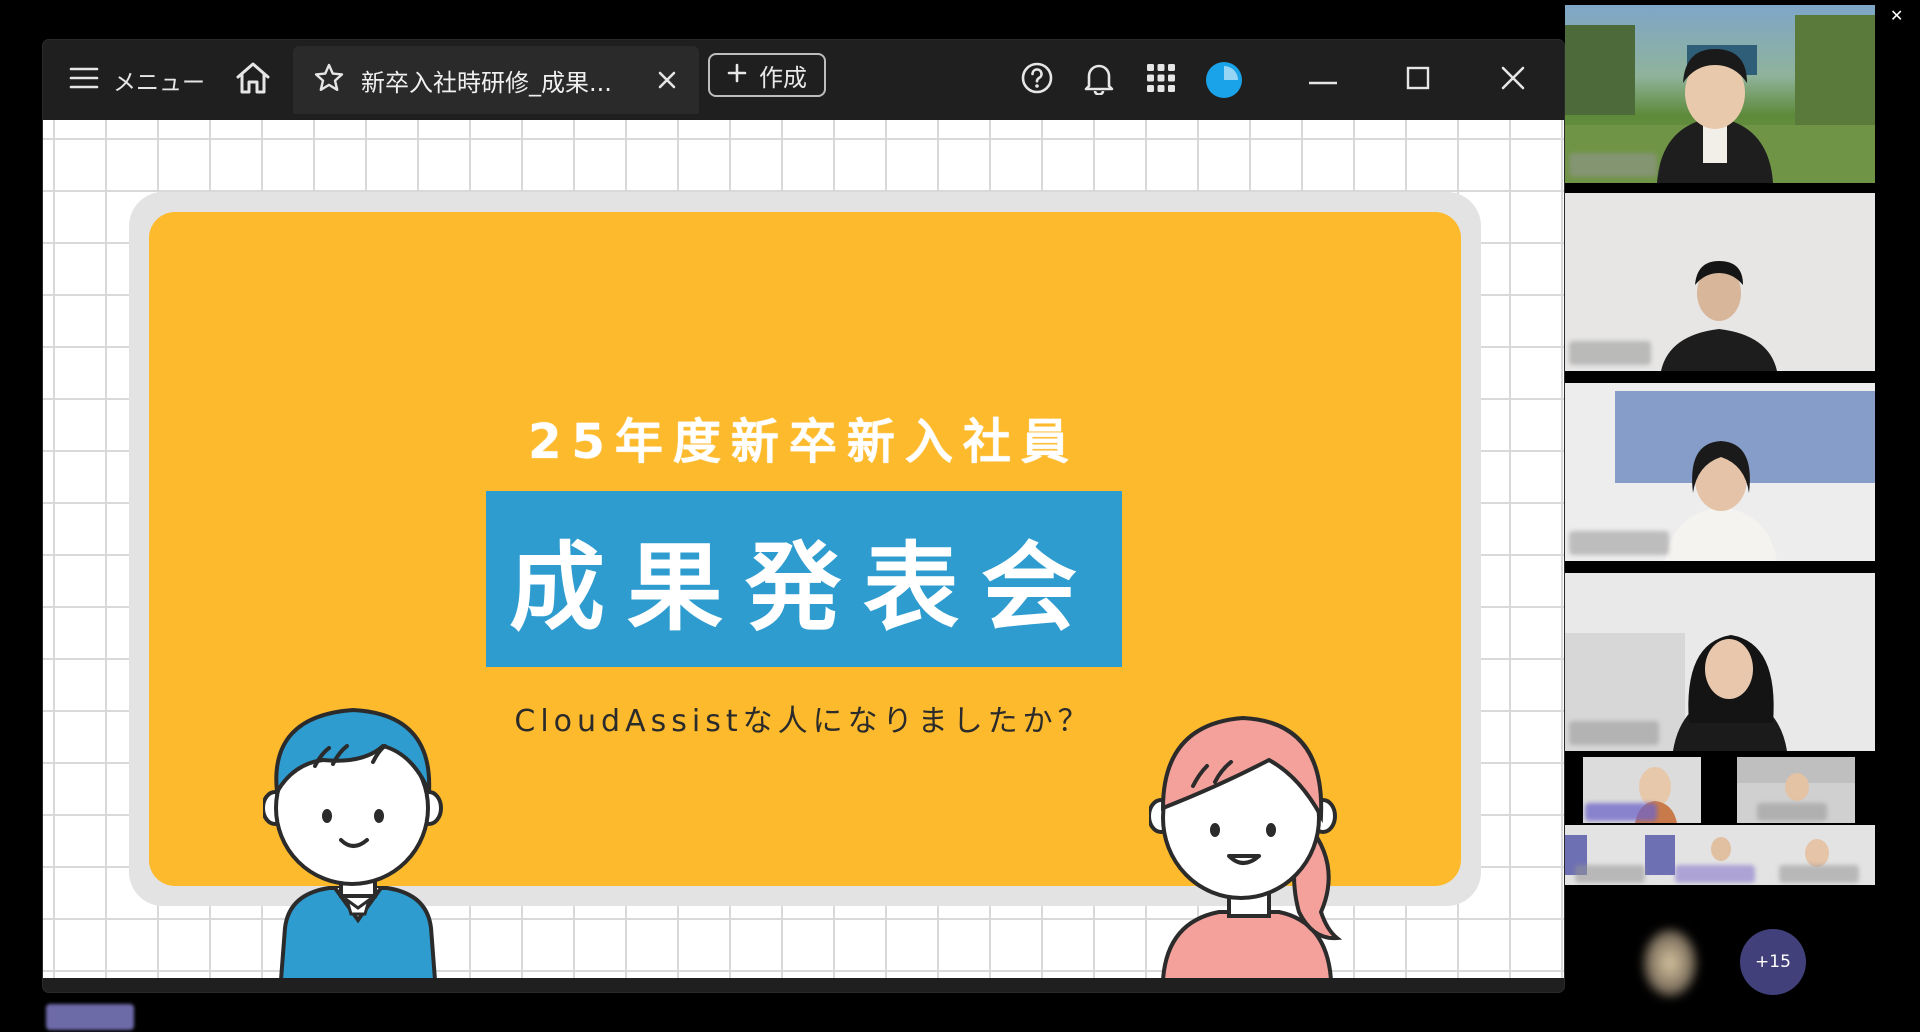 Image resolution: width=1920 pixels, height=1032 pixels. What do you see at coordinates (1773, 962) in the screenshot?
I see `more-participants-button: +15` at bounding box center [1773, 962].